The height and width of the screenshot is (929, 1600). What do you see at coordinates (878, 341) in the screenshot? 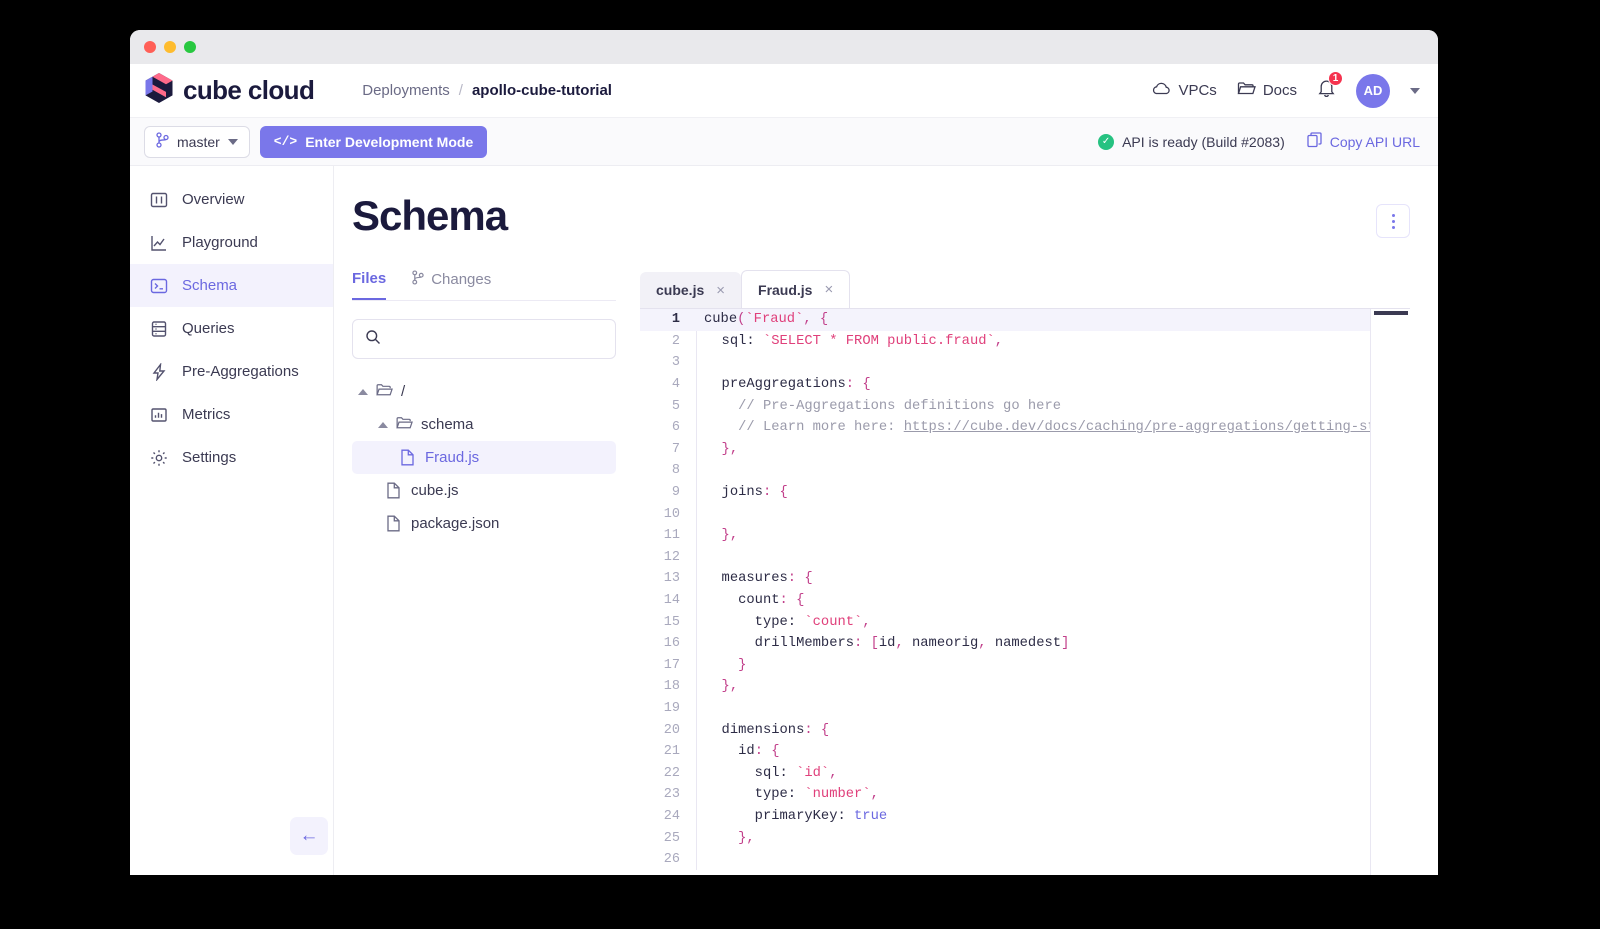
I see `code-token: `SELECT * FROM public.fraud`` at bounding box center [878, 341].